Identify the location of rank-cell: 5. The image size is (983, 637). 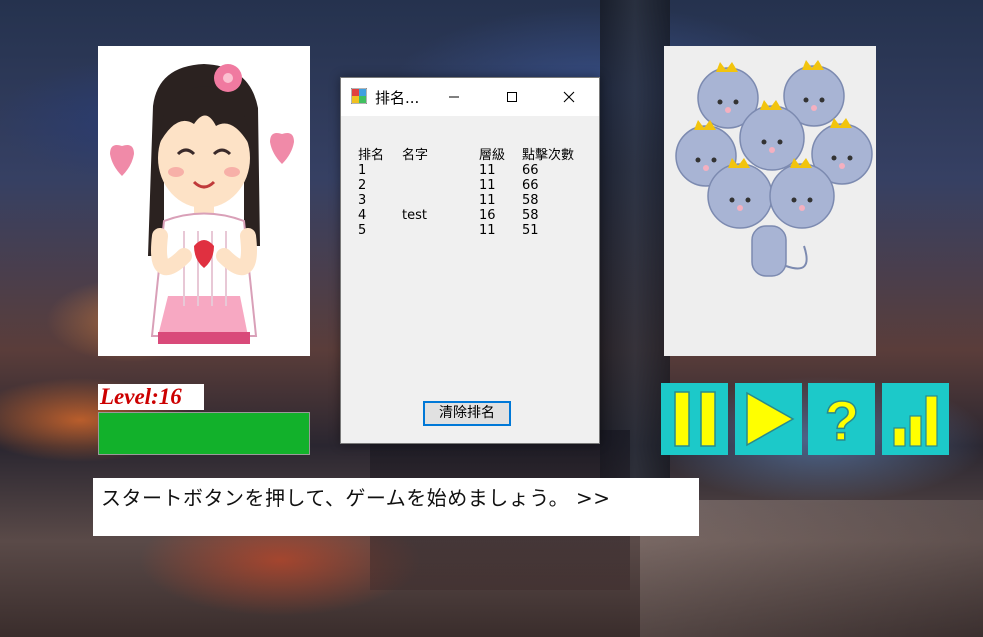
(362, 230).